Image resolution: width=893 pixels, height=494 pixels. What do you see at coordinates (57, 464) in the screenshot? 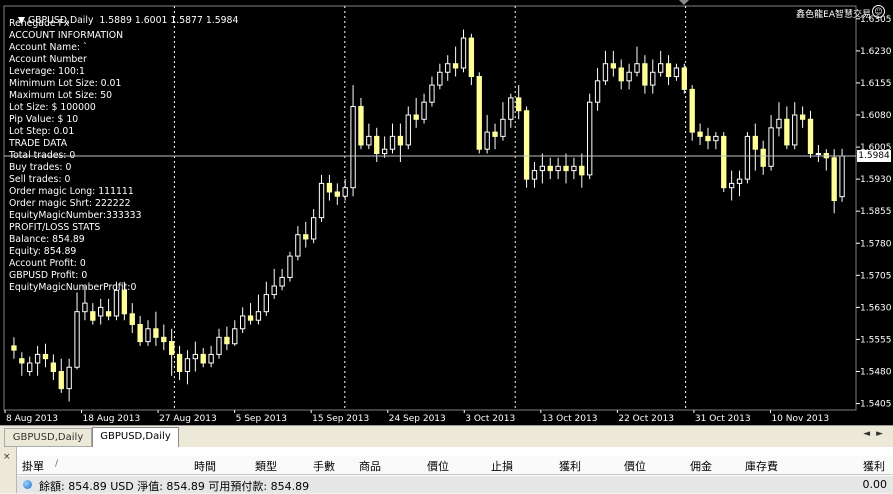
I see `sort-icon: /` at bounding box center [57, 464].